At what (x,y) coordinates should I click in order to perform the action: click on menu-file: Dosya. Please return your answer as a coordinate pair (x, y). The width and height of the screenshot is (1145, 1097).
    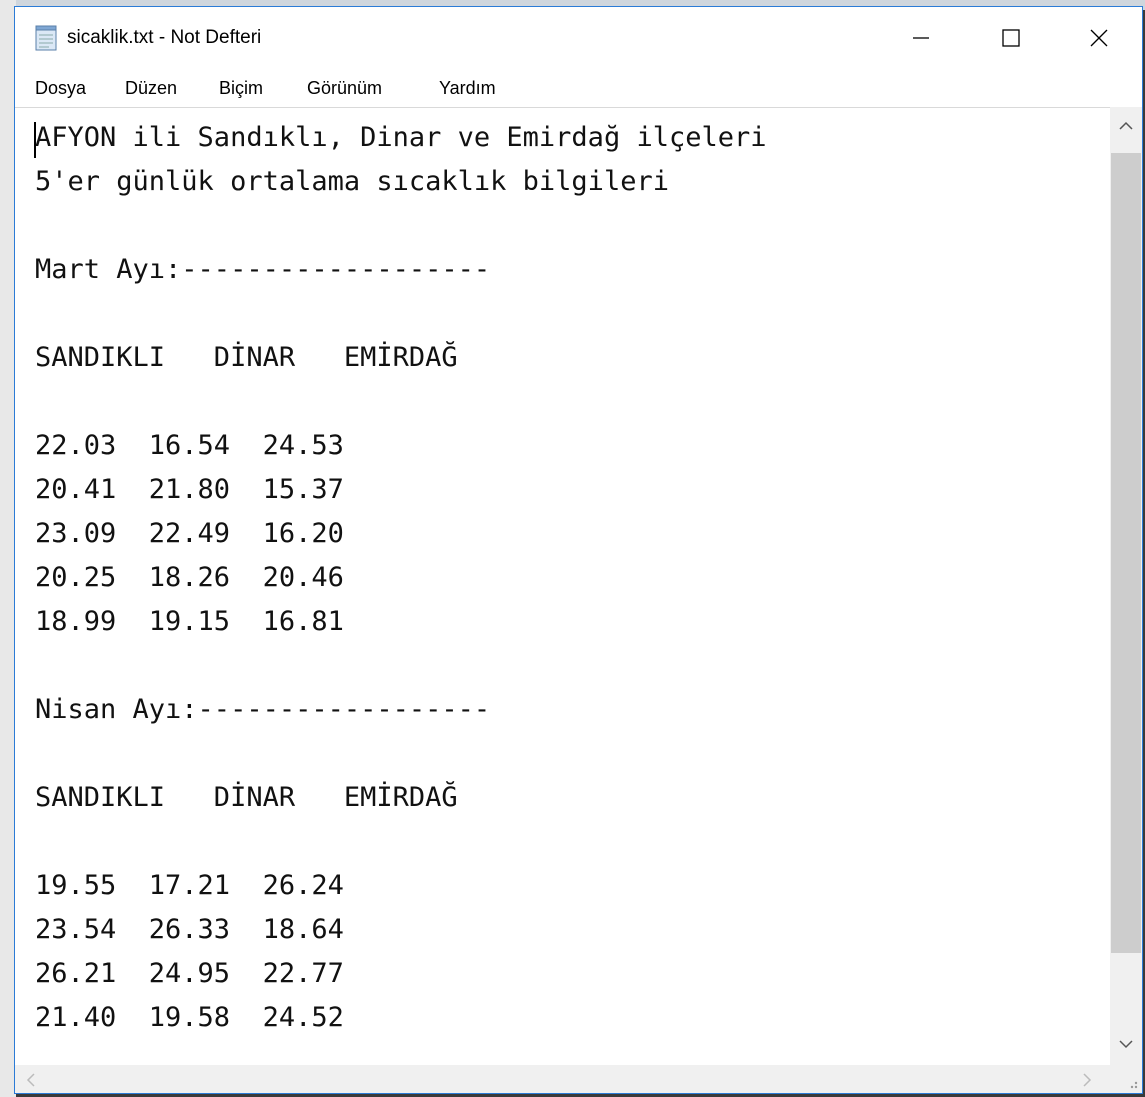
    Looking at the image, I should click on (60, 88).